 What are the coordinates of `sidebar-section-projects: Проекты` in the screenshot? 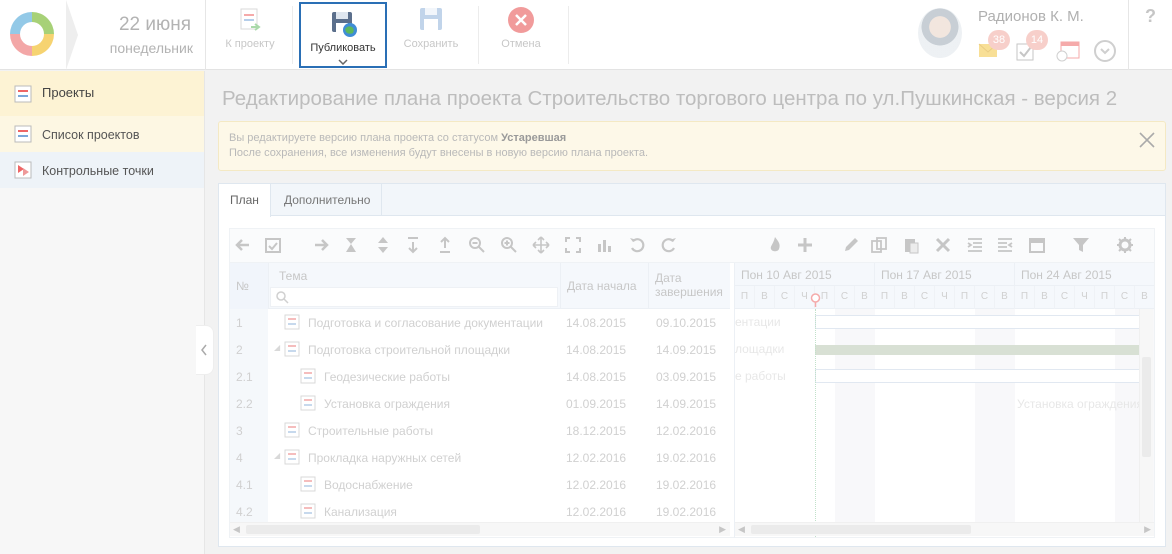 It's located at (102, 93).